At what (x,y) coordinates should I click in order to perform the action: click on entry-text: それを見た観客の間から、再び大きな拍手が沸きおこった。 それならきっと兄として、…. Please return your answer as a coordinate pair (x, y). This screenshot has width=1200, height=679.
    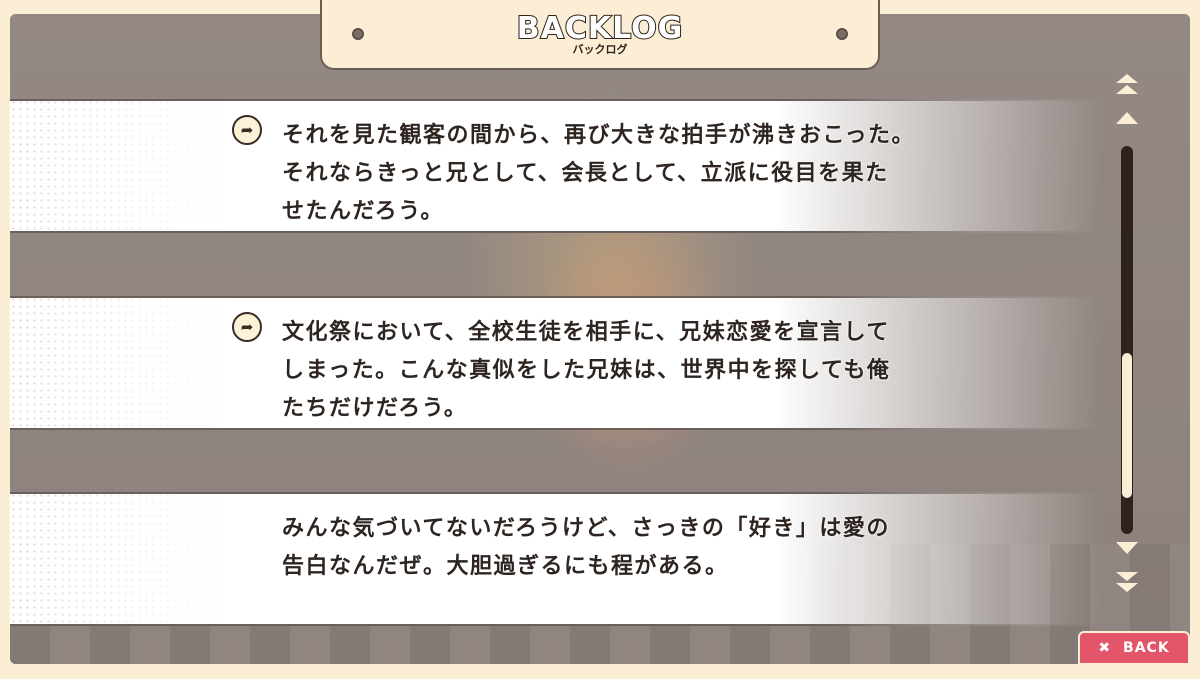
    Looking at the image, I should click on (632, 174).